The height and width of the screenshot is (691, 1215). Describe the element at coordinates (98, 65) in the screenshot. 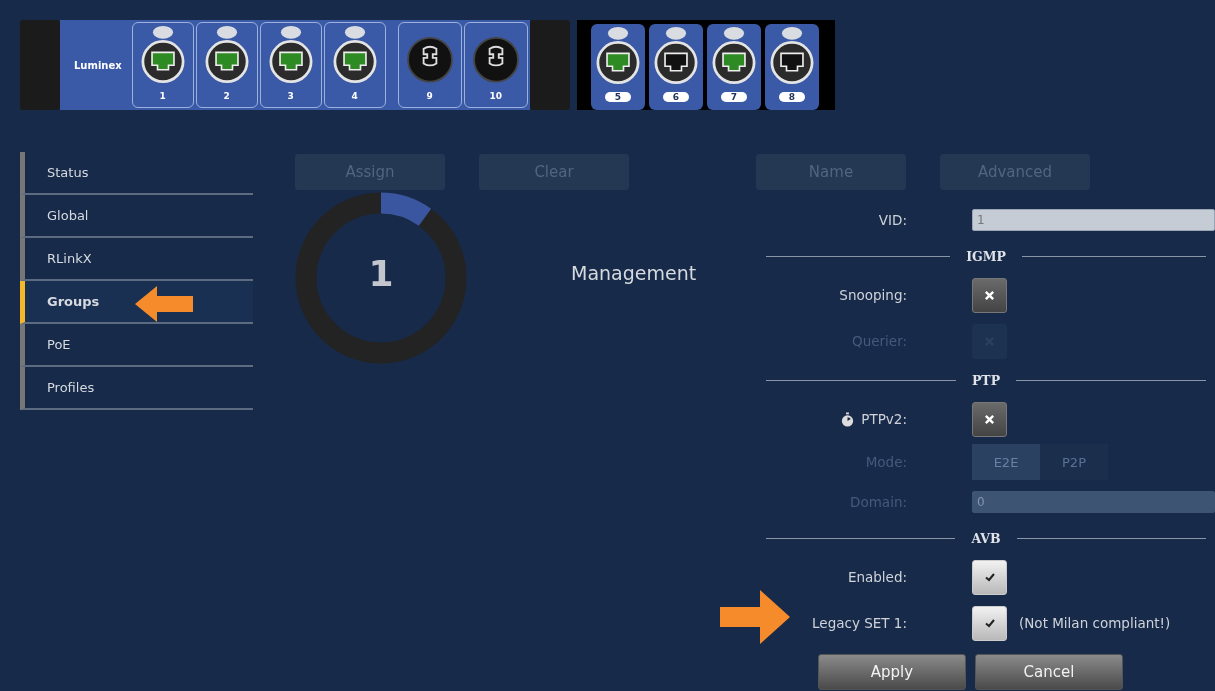

I see `brand-label: Luminex` at that location.